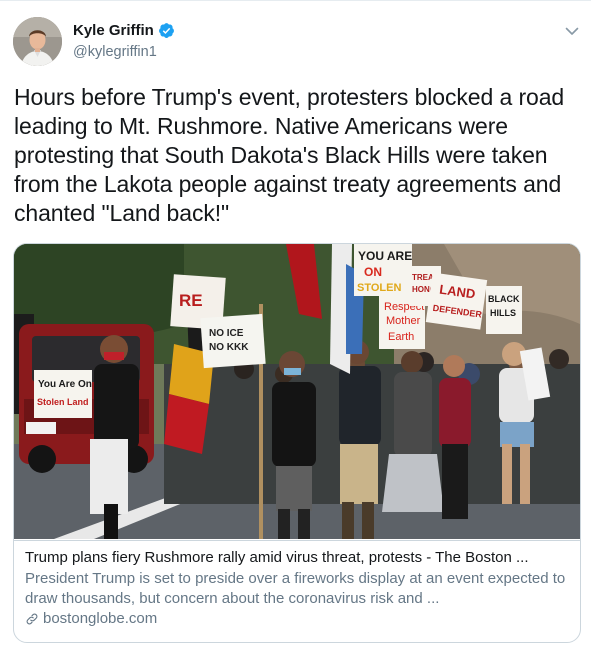 Image resolution: width=591 pixels, height=653 pixels. I want to click on sign-mother: Mother, so click(403, 321).